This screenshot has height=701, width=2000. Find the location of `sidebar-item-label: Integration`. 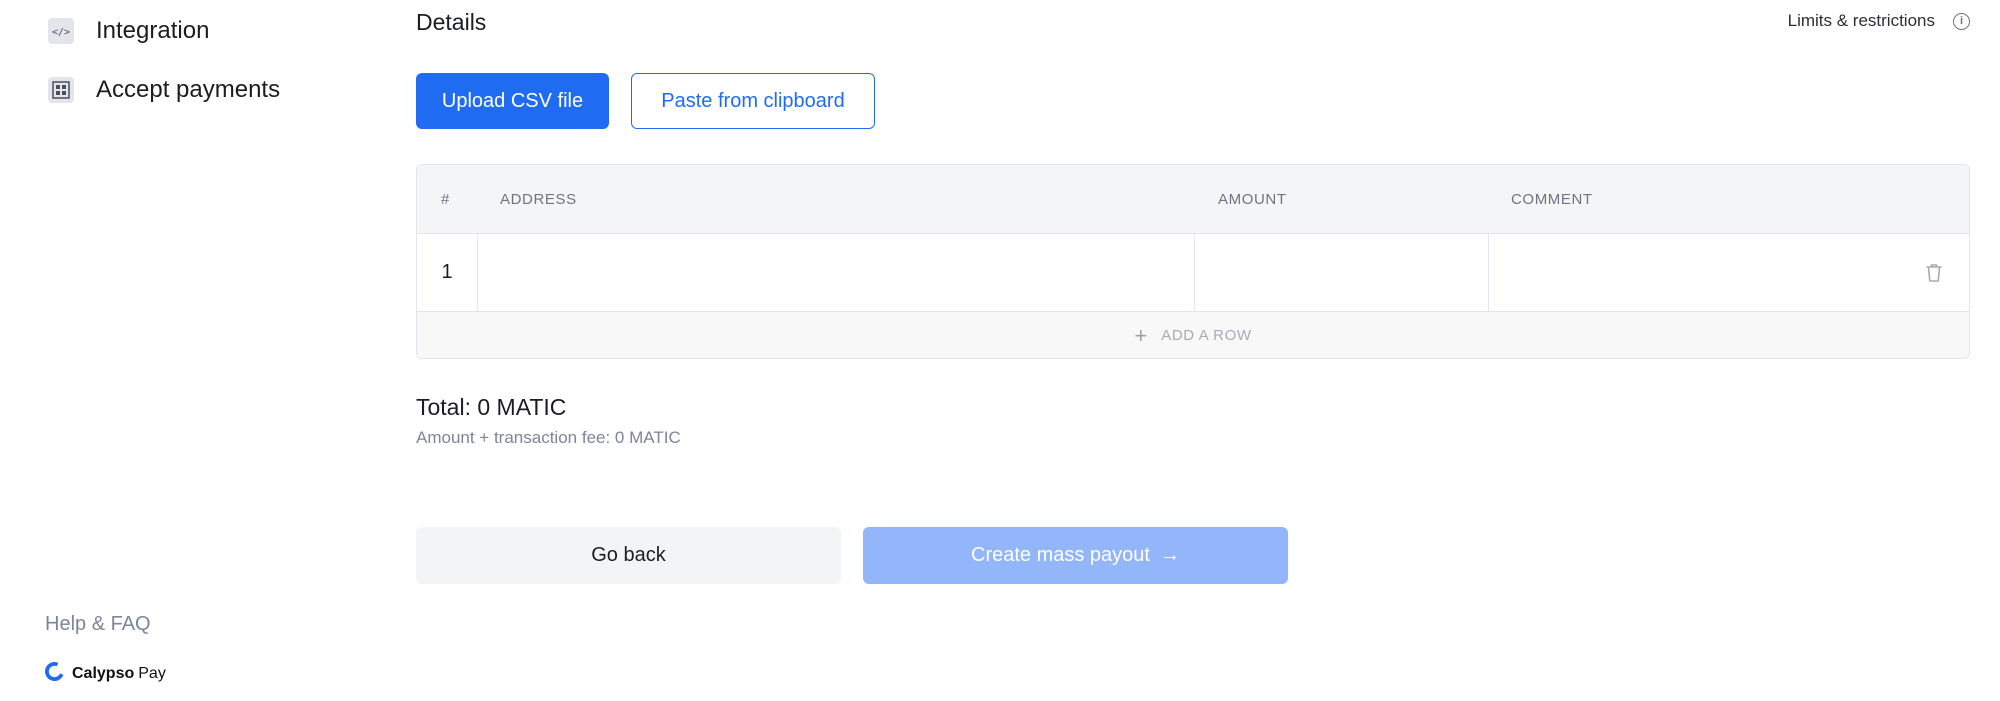

sidebar-item-label: Integration is located at coordinates (153, 30).